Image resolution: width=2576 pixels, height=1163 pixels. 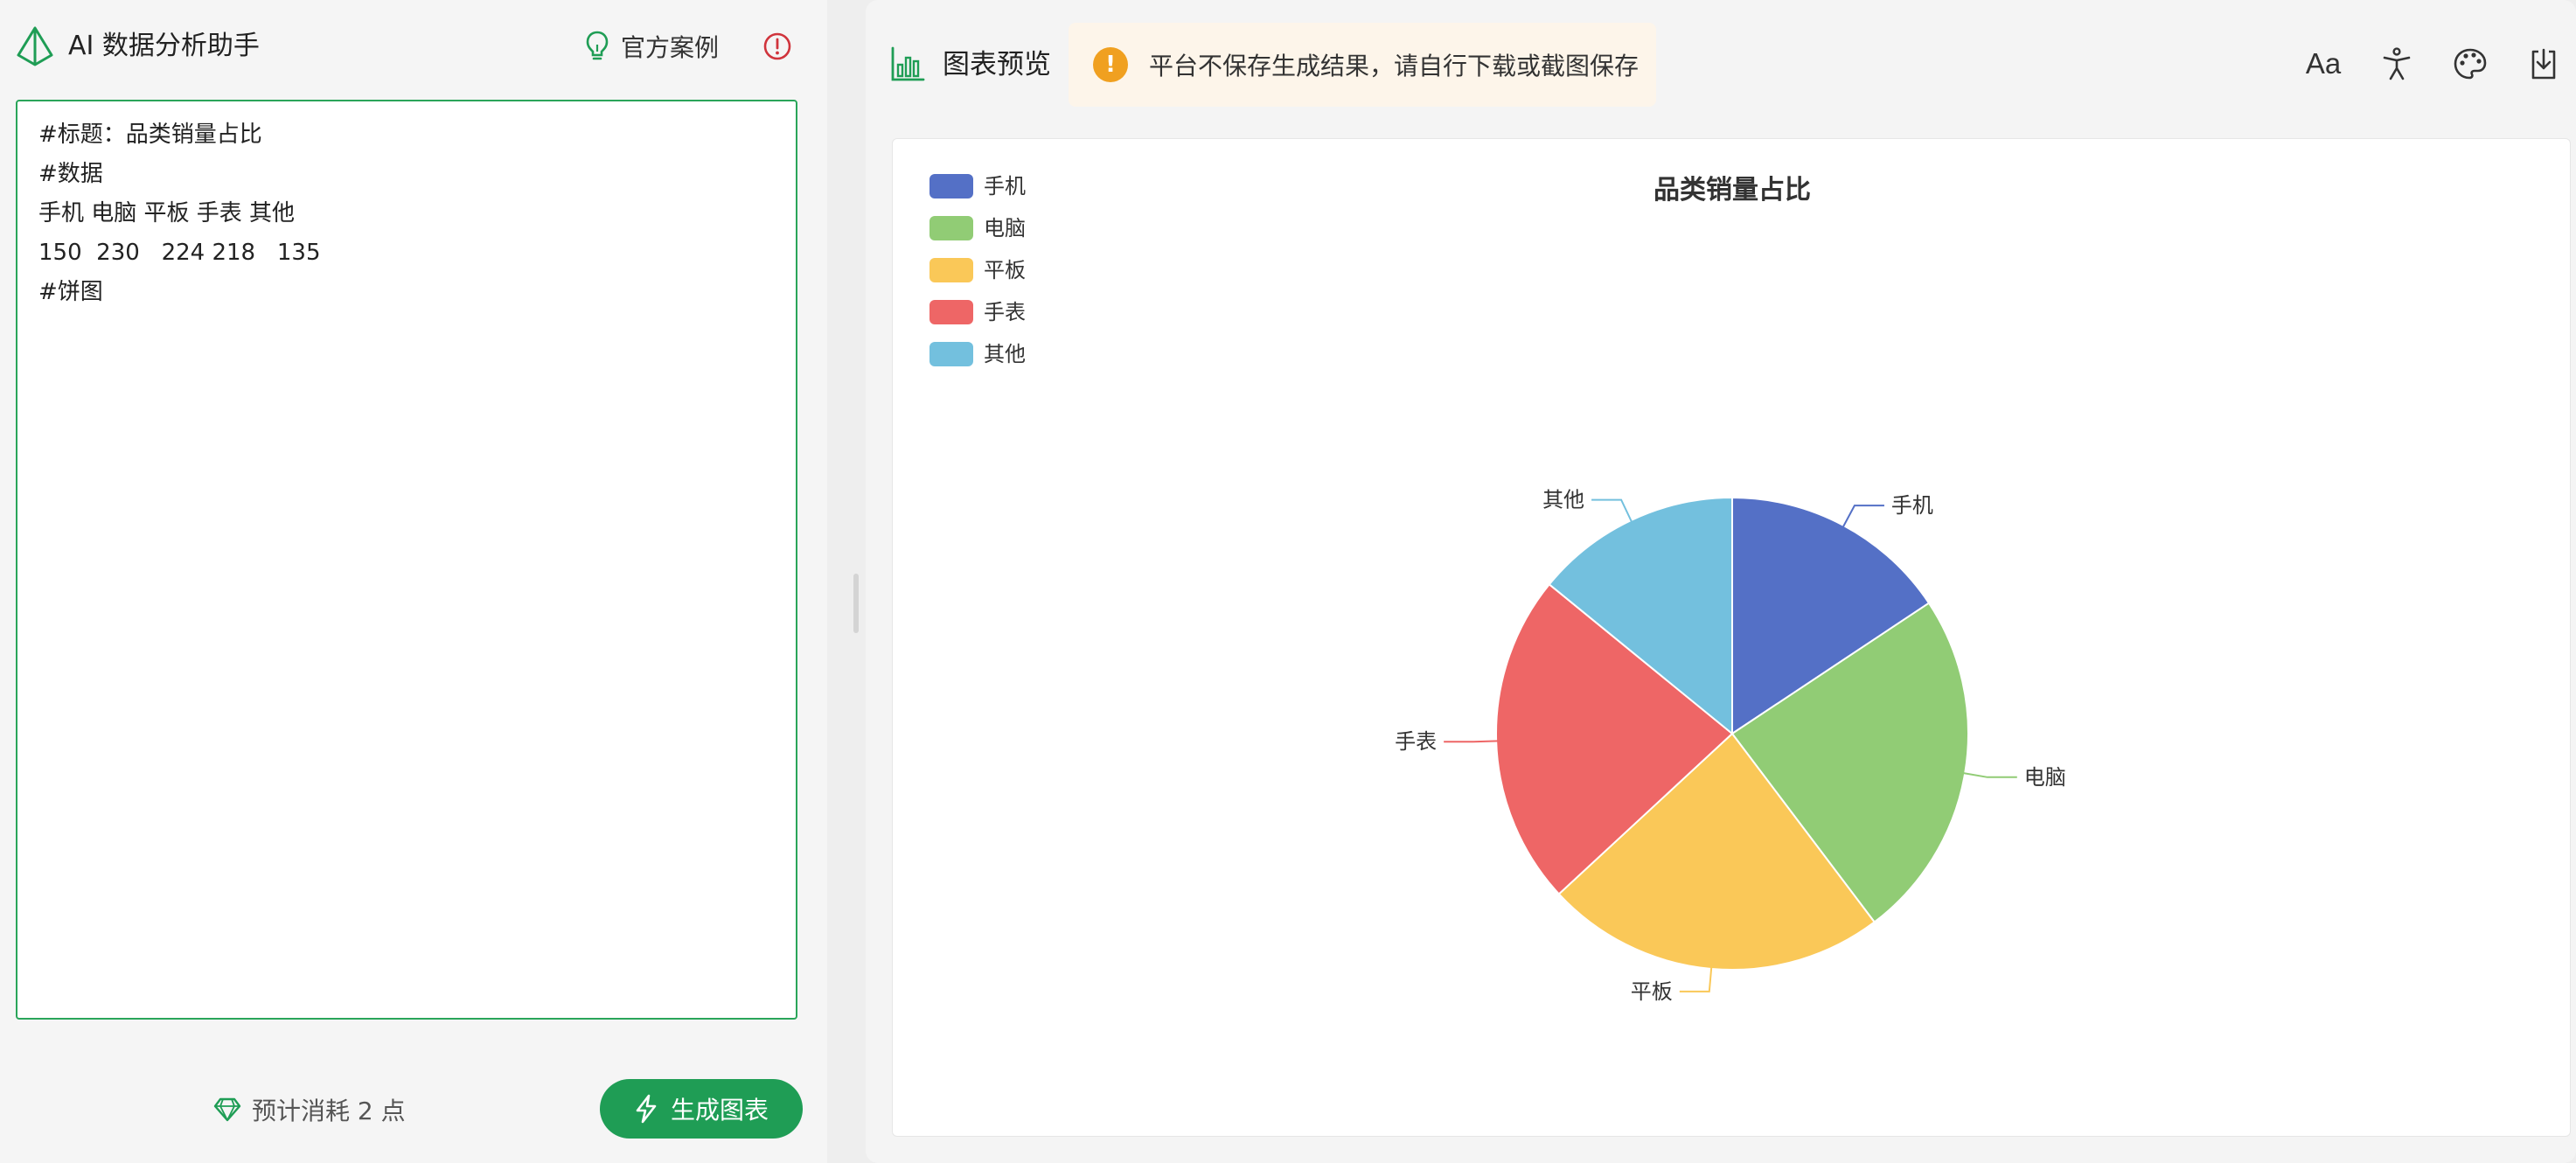 What do you see at coordinates (670, 47) in the screenshot?
I see `examples-label: 官方案例` at bounding box center [670, 47].